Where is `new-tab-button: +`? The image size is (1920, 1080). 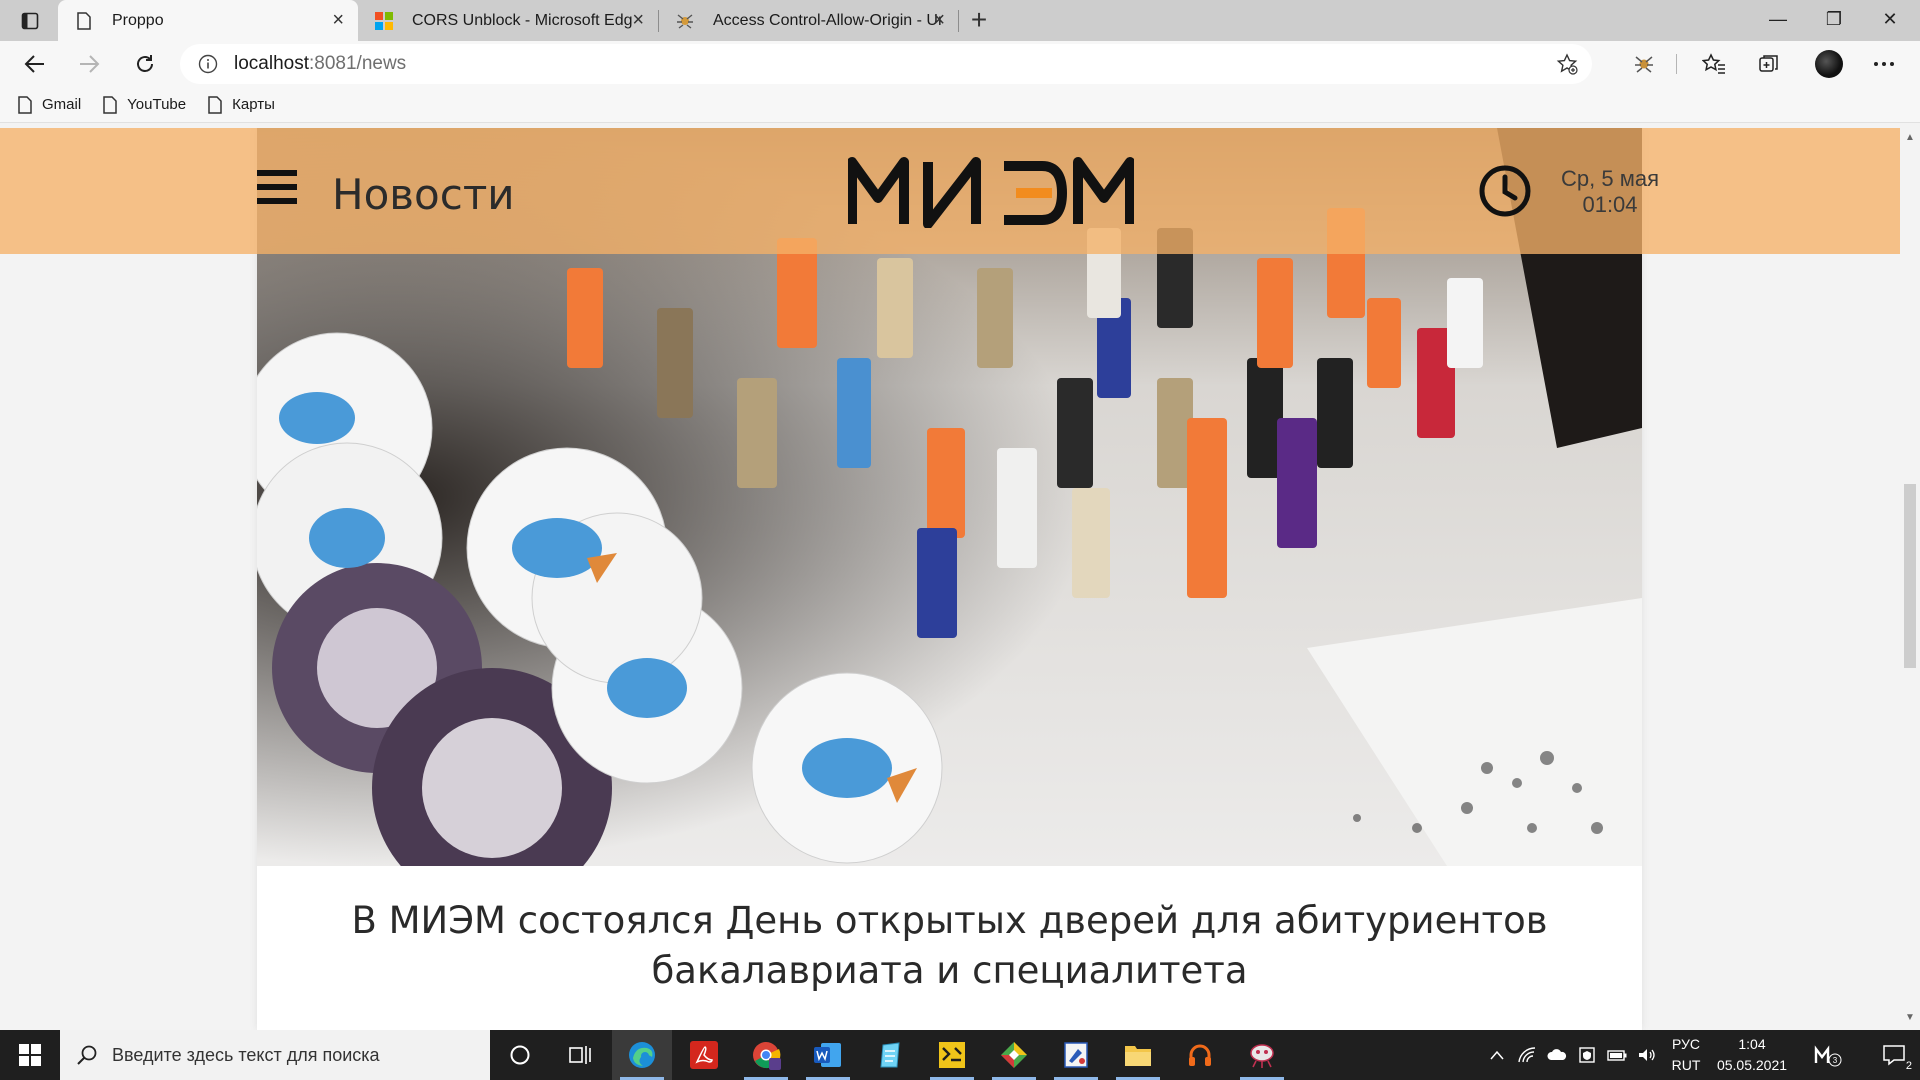
new-tab-button: + is located at coordinates (979, 21).